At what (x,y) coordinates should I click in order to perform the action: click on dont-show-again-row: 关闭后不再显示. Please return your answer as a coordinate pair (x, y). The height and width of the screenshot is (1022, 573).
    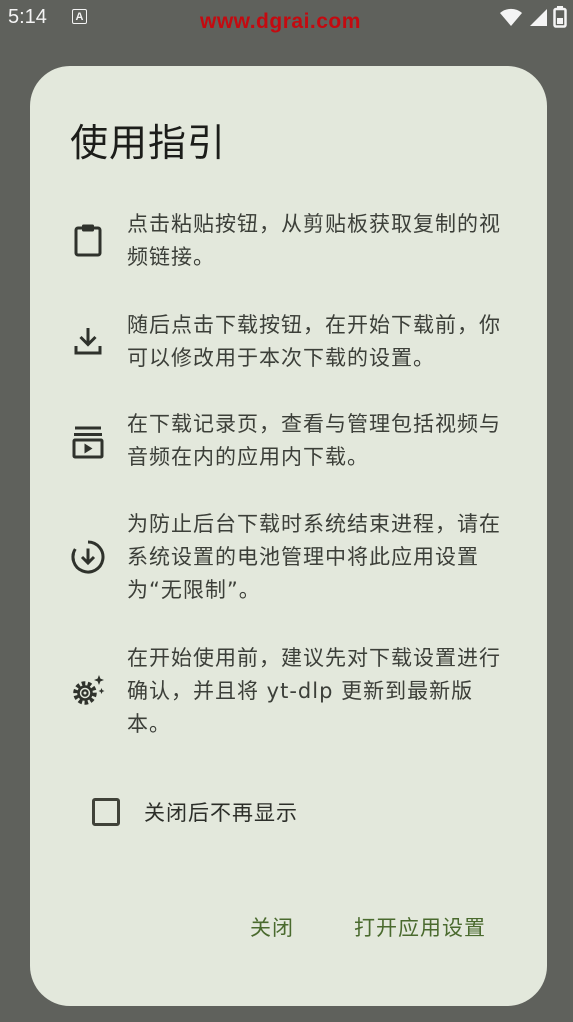
    Looking at the image, I should click on (194, 812).